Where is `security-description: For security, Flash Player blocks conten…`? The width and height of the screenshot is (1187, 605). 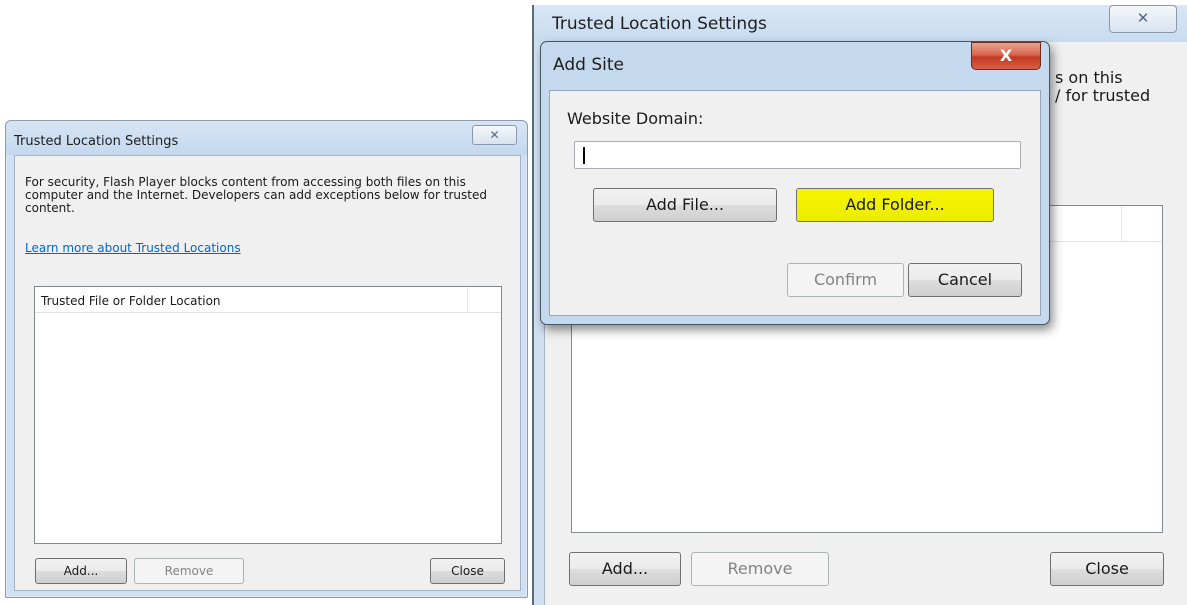
security-description: For security, Flash Player blocks conten… is located at coordinates (256, 195).